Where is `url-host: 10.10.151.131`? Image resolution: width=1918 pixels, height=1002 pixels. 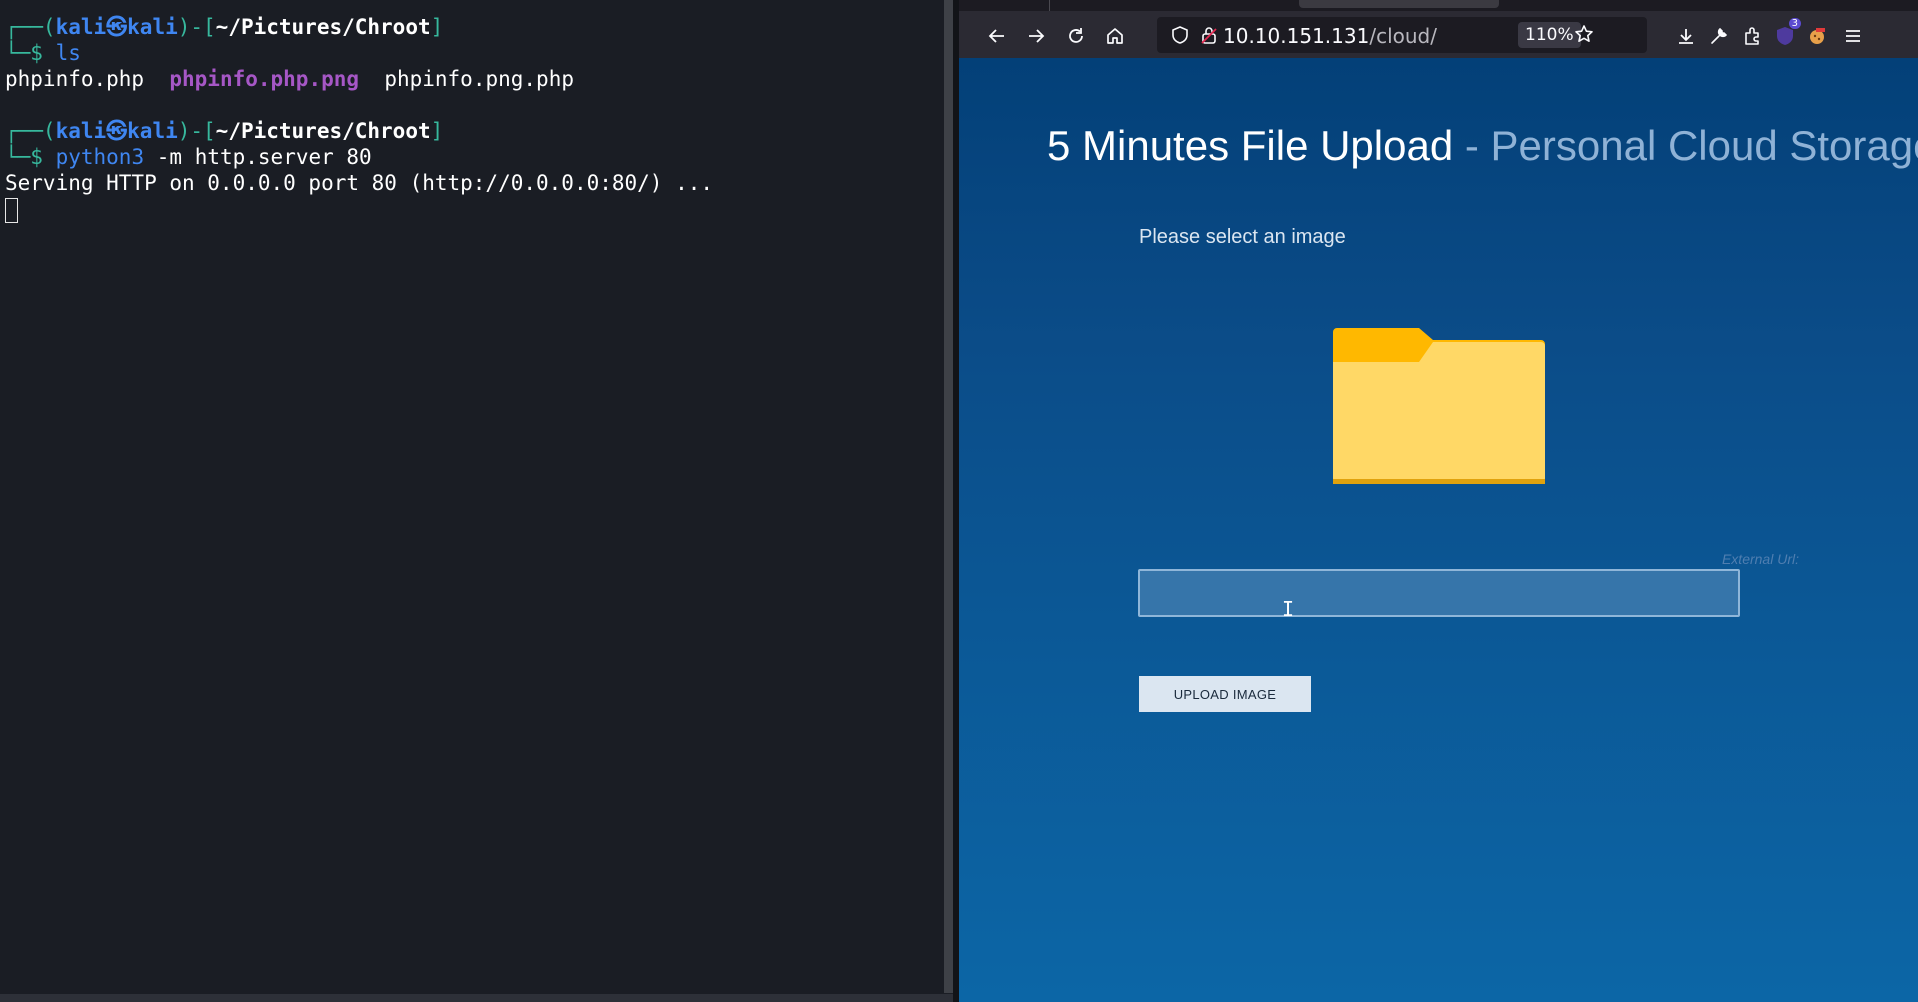
url-host: 10.10.151.131 is located at coordinates (1296, 36).